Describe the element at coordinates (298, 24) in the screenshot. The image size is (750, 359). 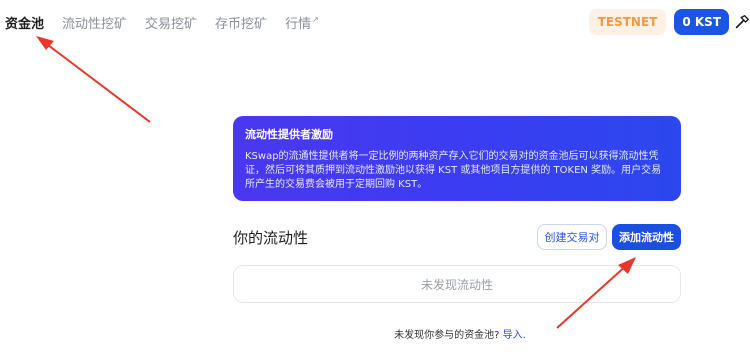
I see `nav-item-market-label: 行情` at that location.